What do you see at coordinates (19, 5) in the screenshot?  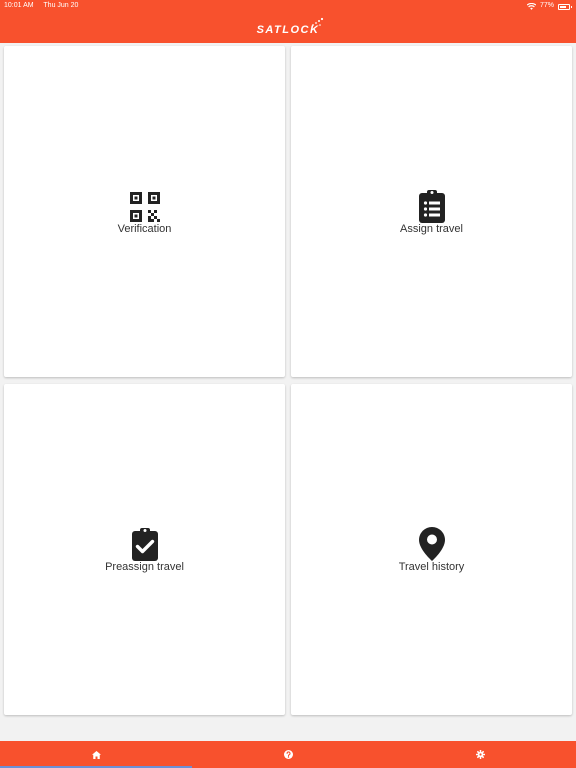 I see `status-time: 10:01 AM` at bounding box center [19, 5].